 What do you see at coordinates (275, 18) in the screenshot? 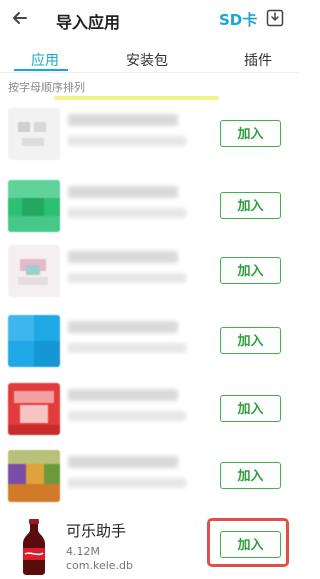
I see `download-tray-icon` at bounding box center [275, 18].